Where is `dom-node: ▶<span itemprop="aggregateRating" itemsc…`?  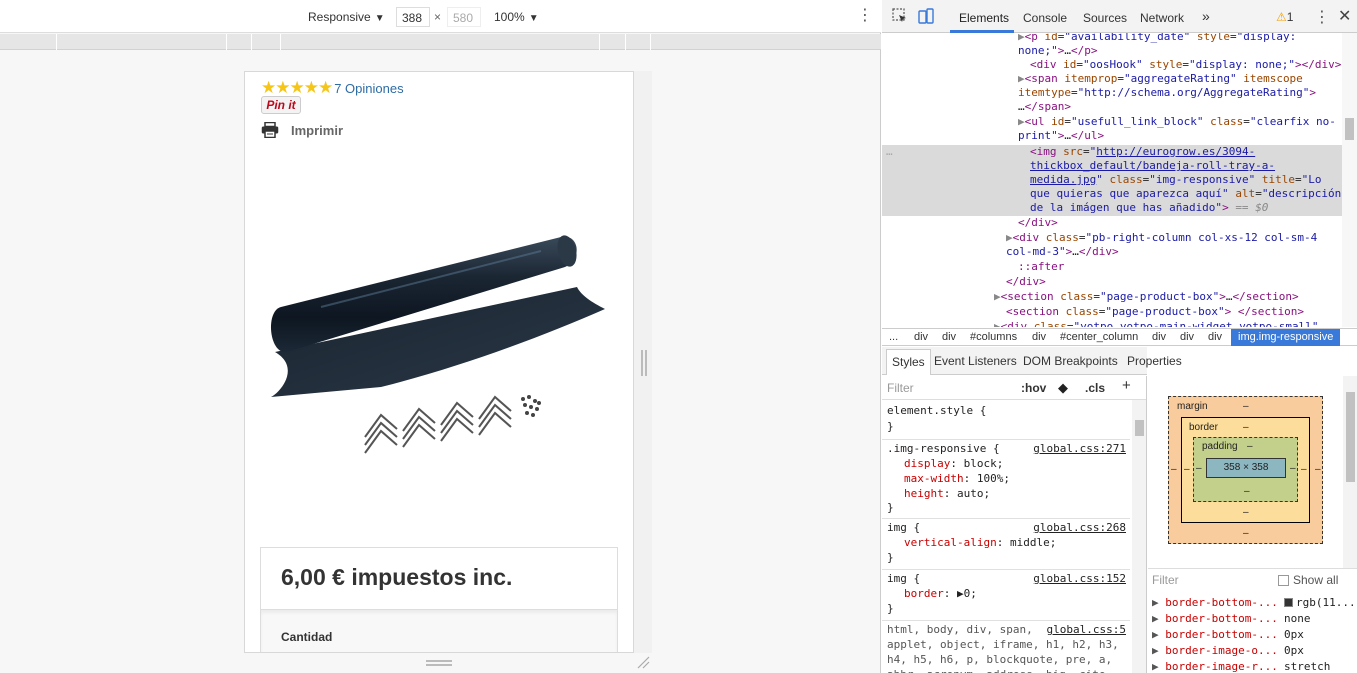 dom-node: ▶<span itemprop="aggregateRating" itemsc… is located at coordinates (1160, 79).